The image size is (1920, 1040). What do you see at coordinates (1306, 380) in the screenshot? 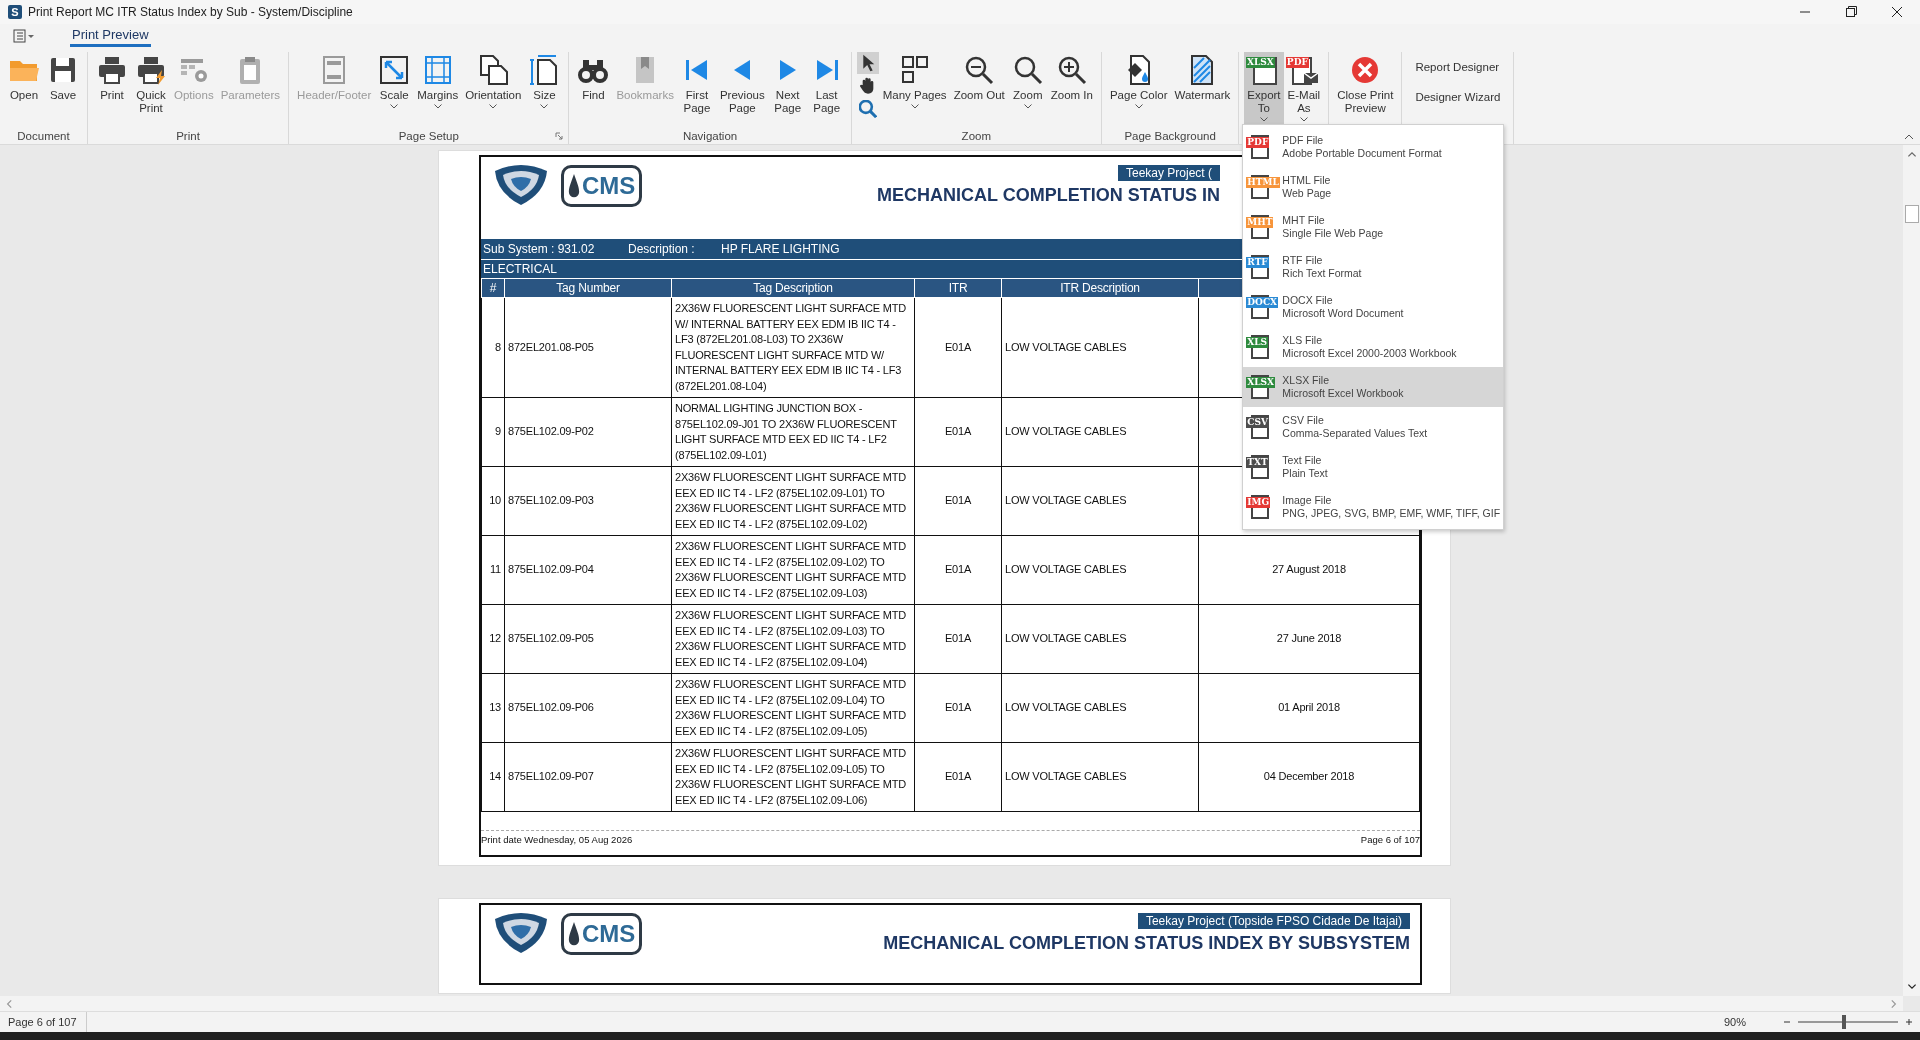
I see `menu-item-title: XLSX File` at bounding box center [1306, 380].